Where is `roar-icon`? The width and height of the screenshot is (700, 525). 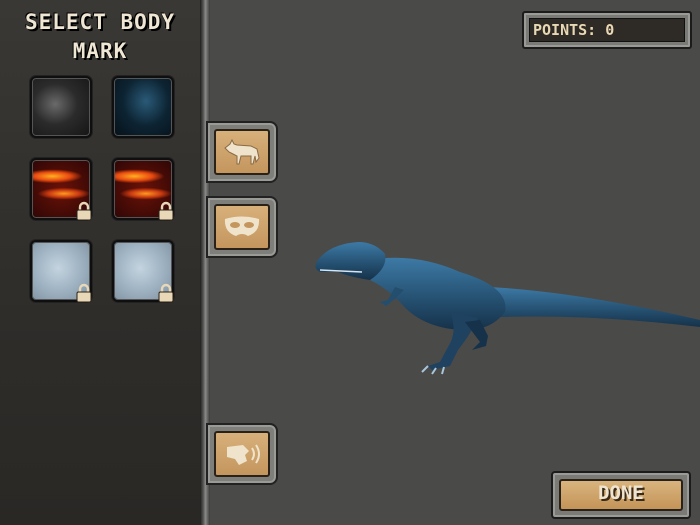
roar-icon is located at coordinates (243, 454).